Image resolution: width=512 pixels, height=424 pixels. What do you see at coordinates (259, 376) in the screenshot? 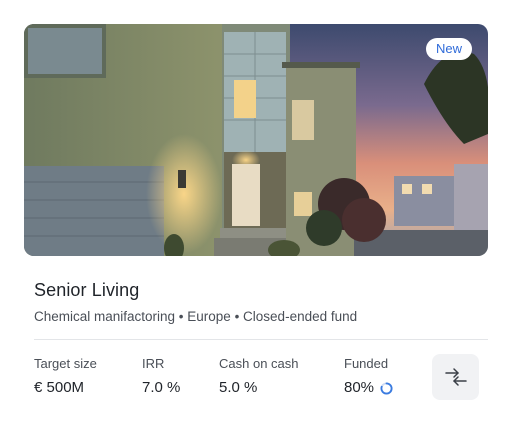
I see `stat-cash-on-cash: Cash on cash 5.0 %` at bounding box center [259, 376].